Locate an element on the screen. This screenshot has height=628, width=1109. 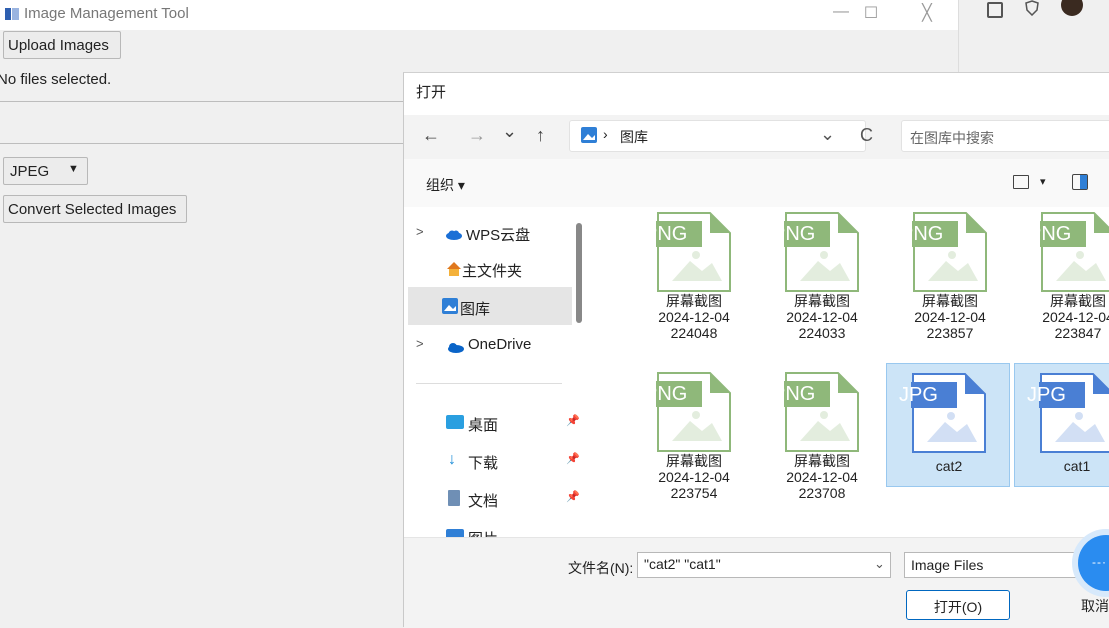
file-name-line: 223857 is located at coordinates (950, 333).